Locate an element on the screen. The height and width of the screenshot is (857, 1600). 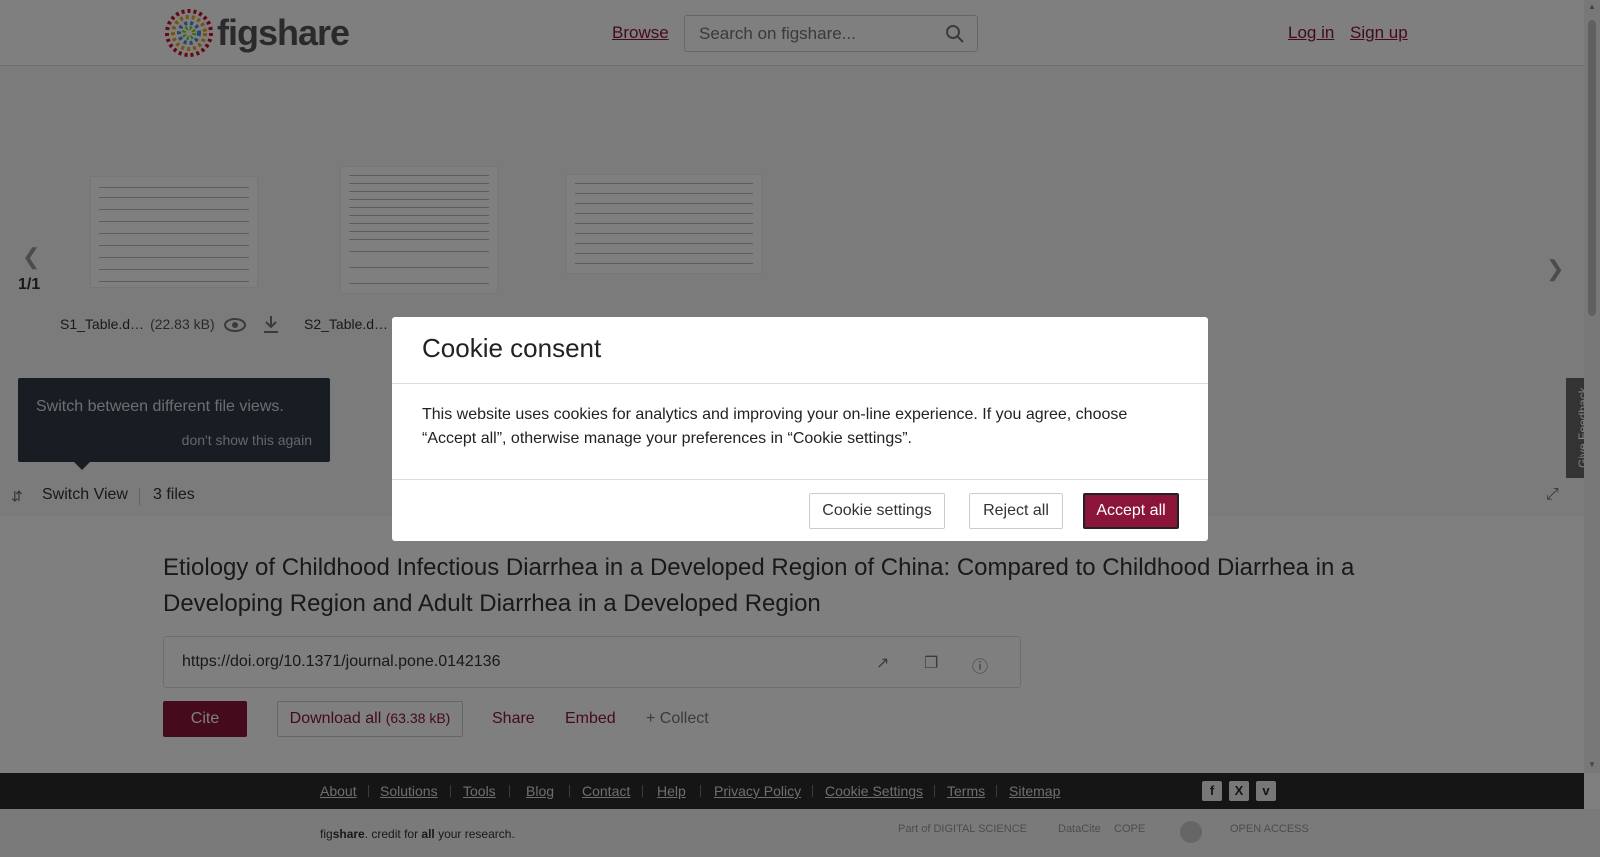
cookie-dialog-title: Cookie consent is located at coordinates (512, 348).